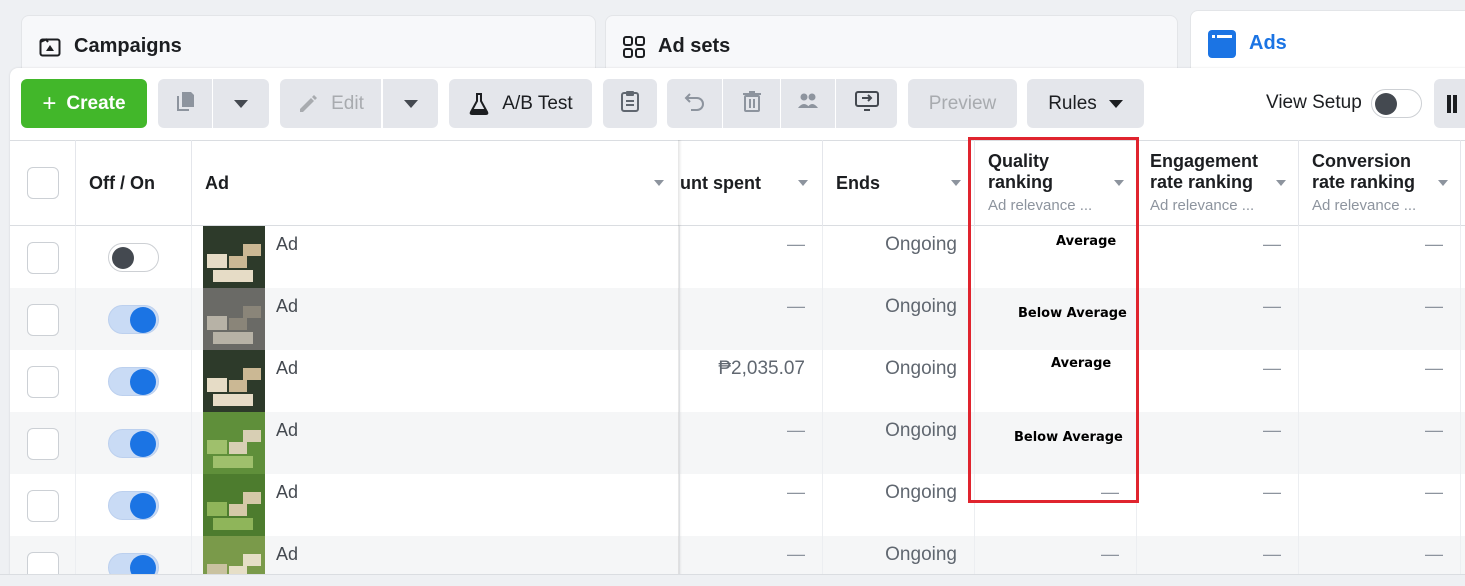 Image resolution: width=1465 pixels, height=586 pixels. I want to click on duplicate-button, so click(185, 103).